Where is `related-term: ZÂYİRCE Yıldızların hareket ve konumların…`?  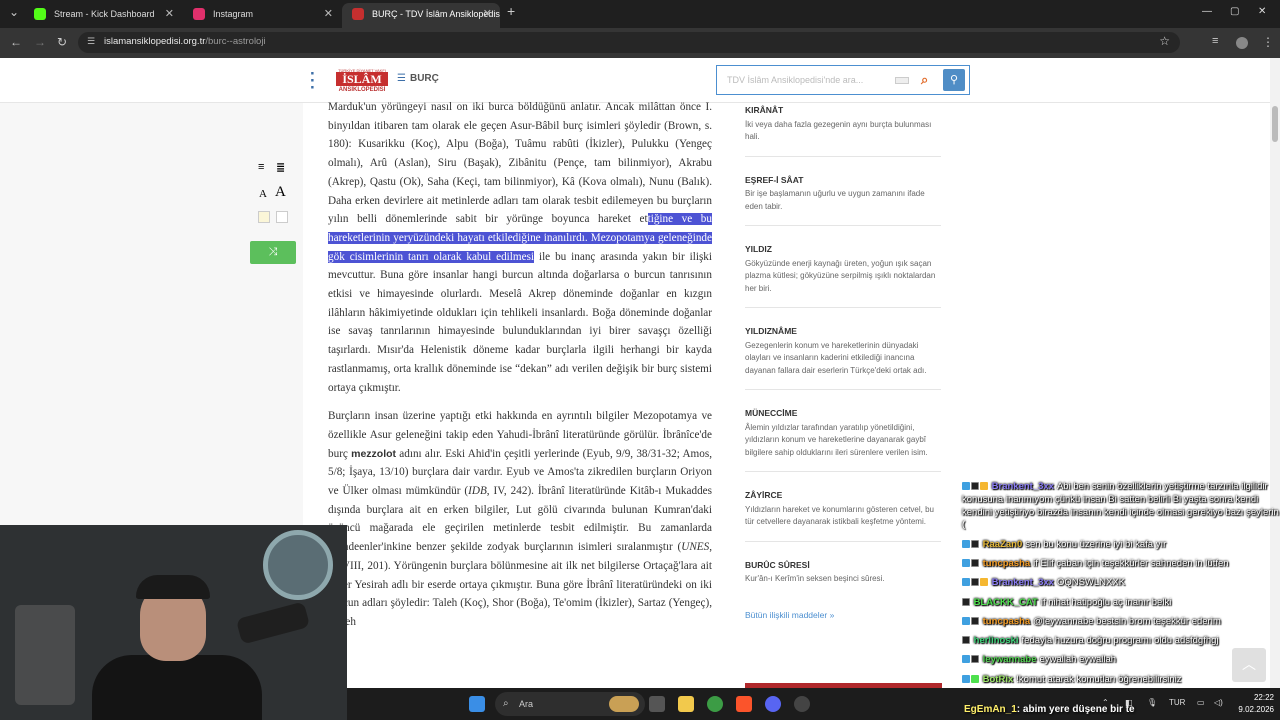
related-term: ZÂYİRCE Yıldızların hareket ve konumların… is located at coordinates (843, 515).